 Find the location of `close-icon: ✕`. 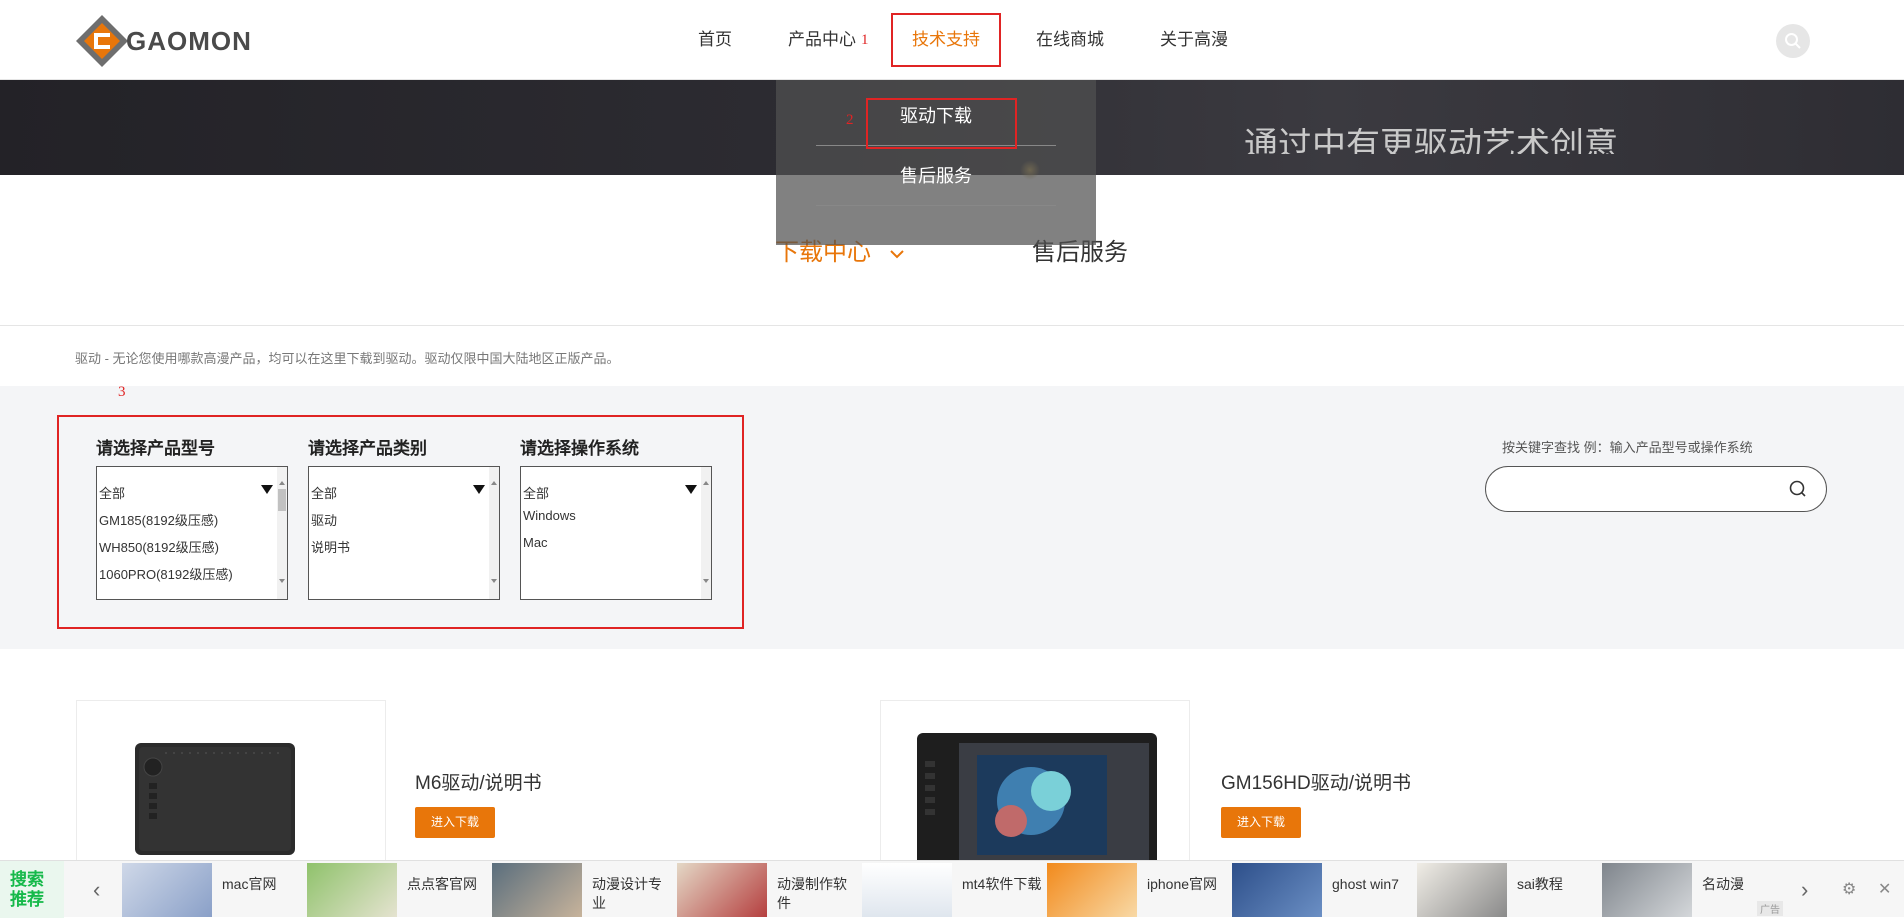

close-icon: ✕ is located at coordinates (1884, 889).